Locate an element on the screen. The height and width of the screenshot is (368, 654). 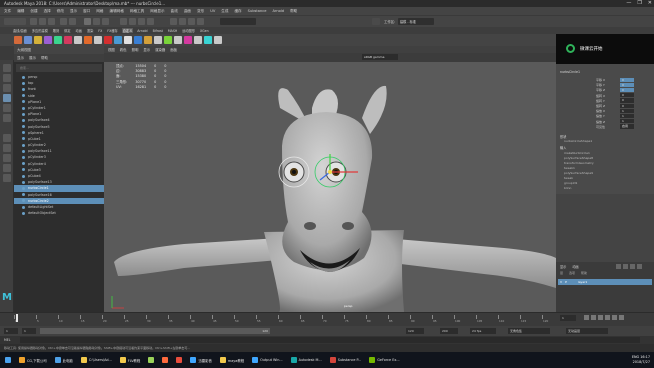
input-node: blinn is located at coordinates (567, 188).